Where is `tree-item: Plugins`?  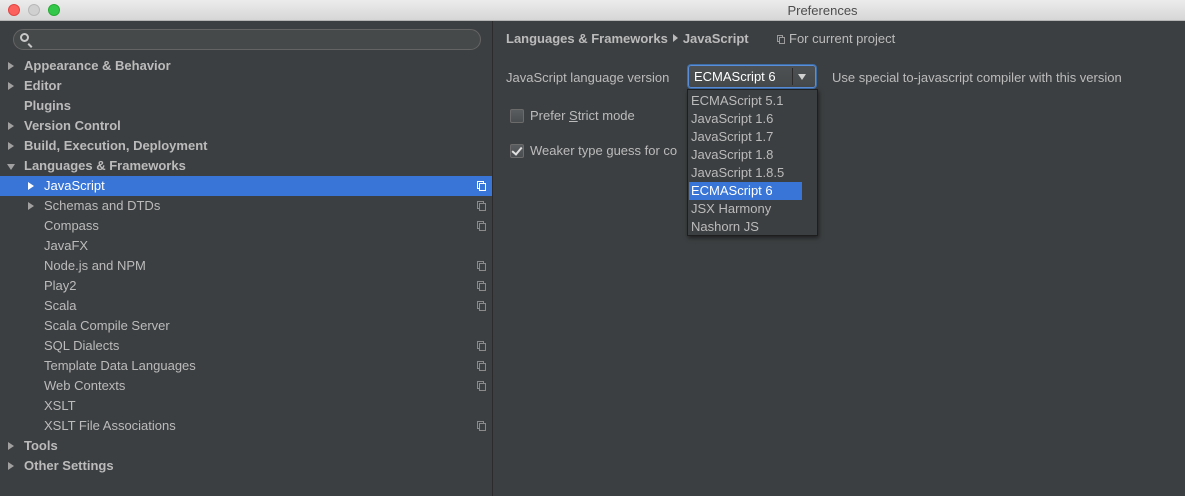 tree-item: Plugins is located at coordinates (246, 106).